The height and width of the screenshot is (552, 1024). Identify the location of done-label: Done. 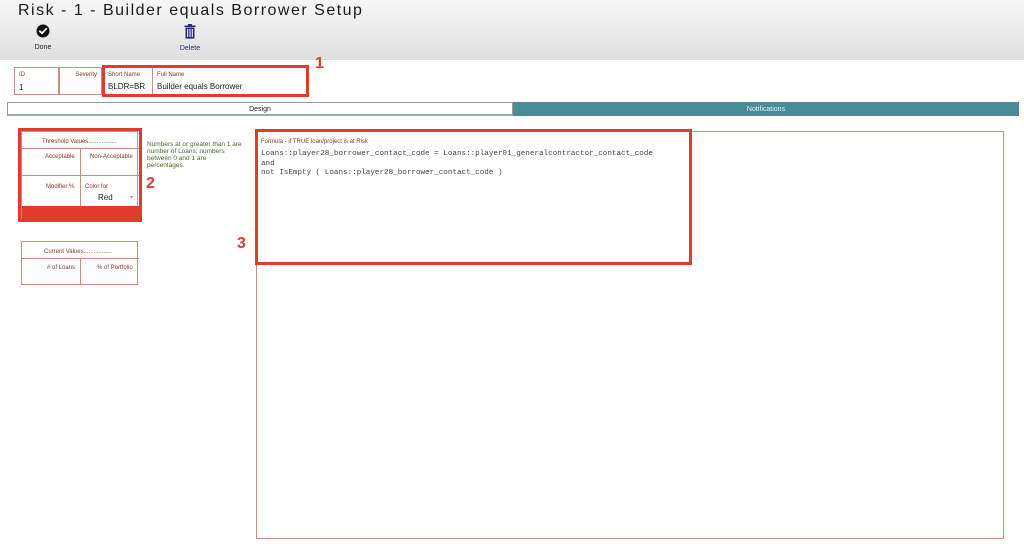
(43, 47).